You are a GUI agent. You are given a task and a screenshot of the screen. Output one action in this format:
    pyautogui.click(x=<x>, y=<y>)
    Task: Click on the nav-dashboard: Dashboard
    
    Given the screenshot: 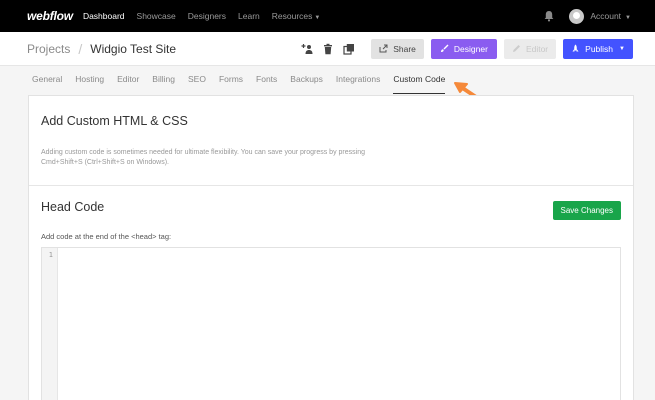 What is the action you would take?
    pyautogui.click(x=104, y=16)
    